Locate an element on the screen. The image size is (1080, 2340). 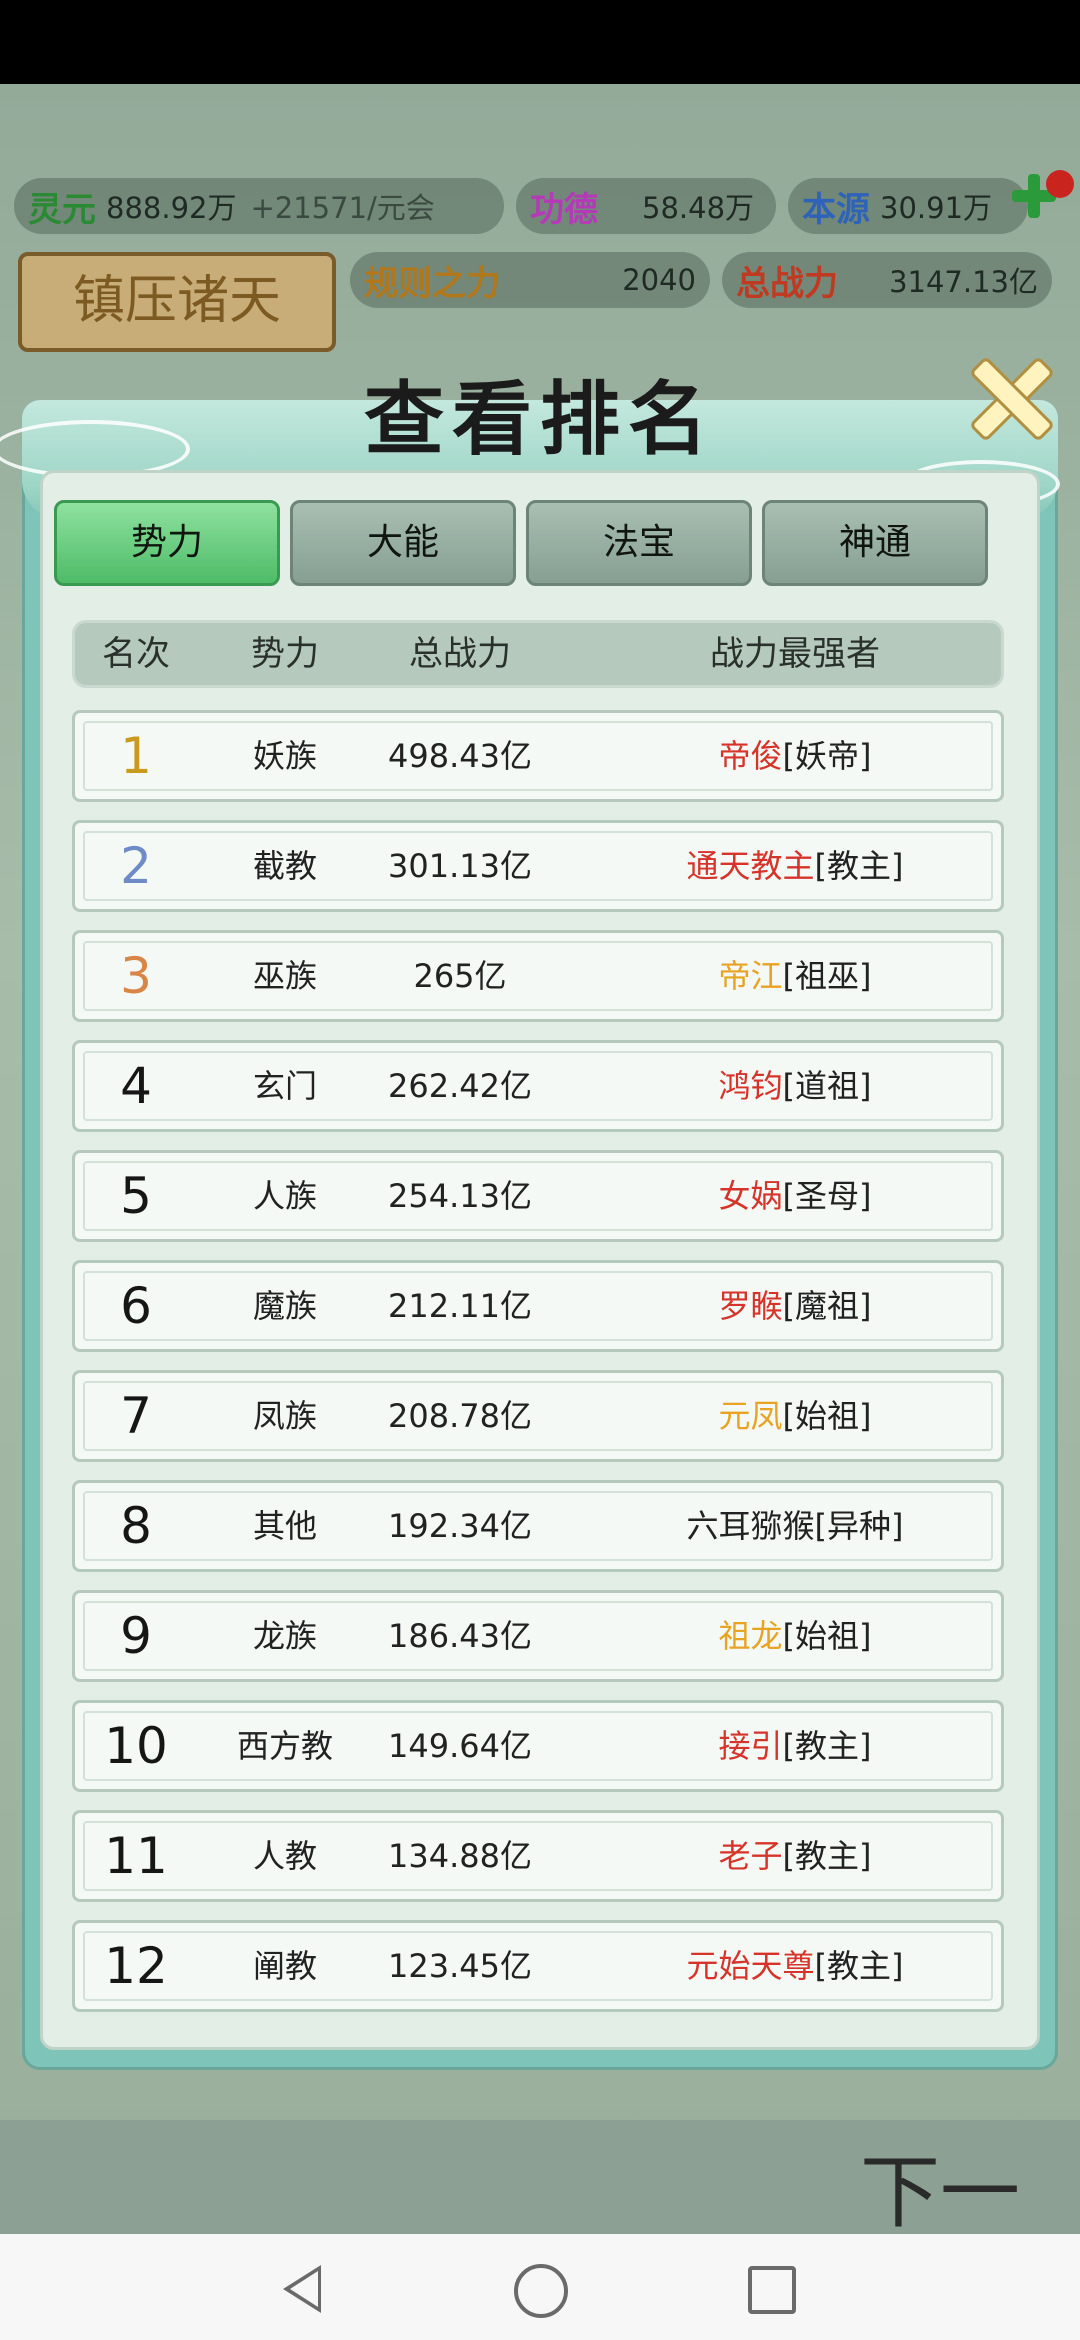
total-power: 254.13亿 is located at coordinates (460, 1196).